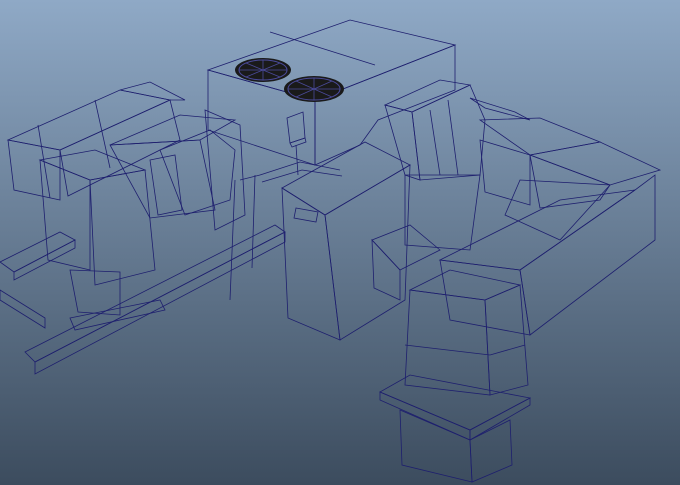 This screenshot has width=680, height=485. I want to click on condenser-fan-left, so click(263, 70).